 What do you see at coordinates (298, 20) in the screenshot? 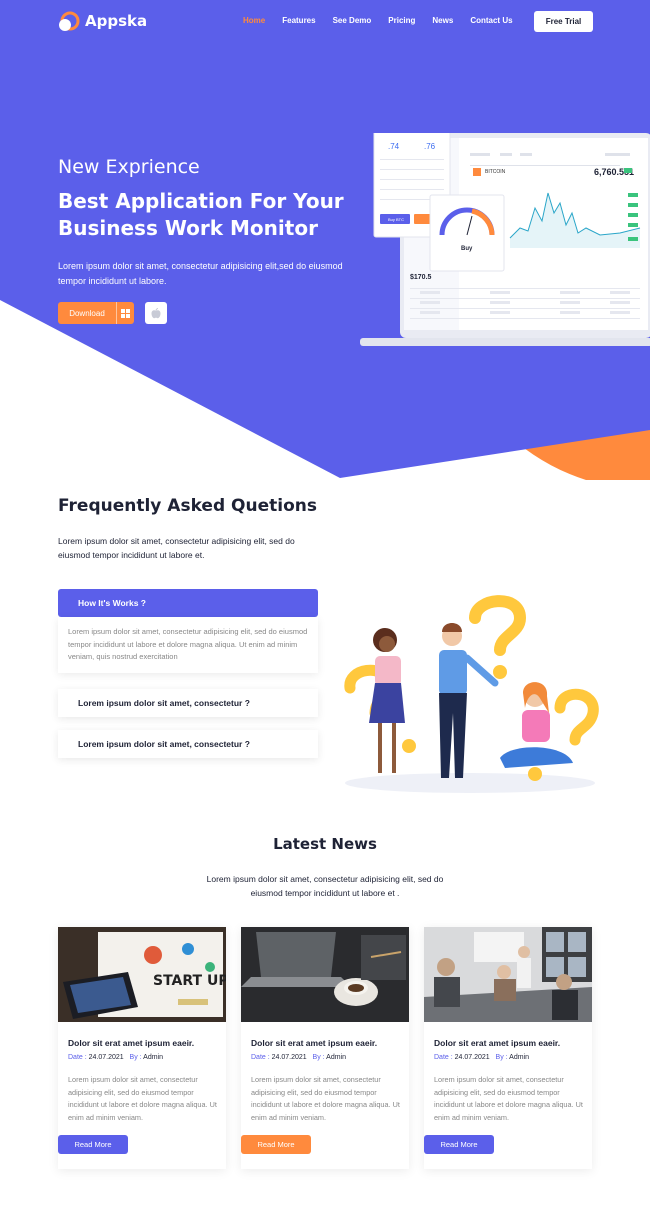
I see `nav-features: Features` at bounding box center [298, 20].